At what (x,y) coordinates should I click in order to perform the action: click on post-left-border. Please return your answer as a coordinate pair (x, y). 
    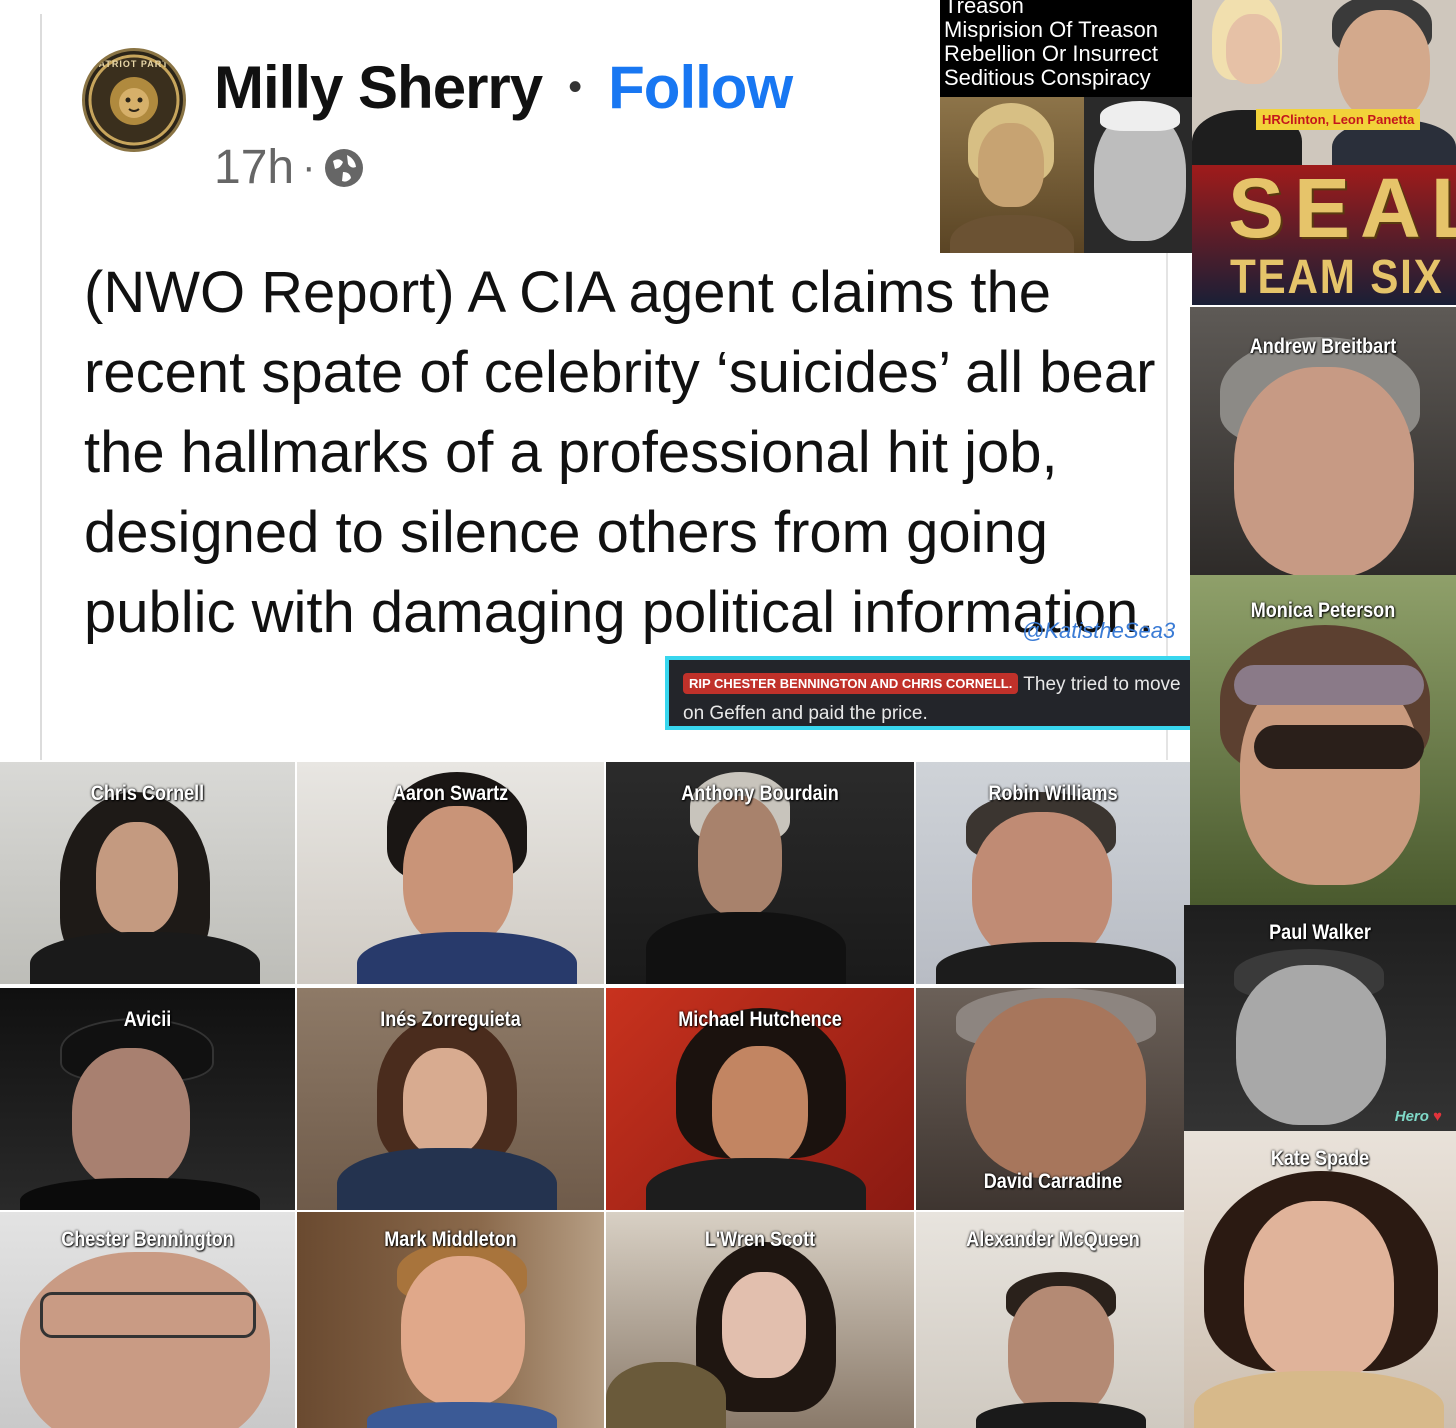
    Looking at the image, I should click on (41, 387).